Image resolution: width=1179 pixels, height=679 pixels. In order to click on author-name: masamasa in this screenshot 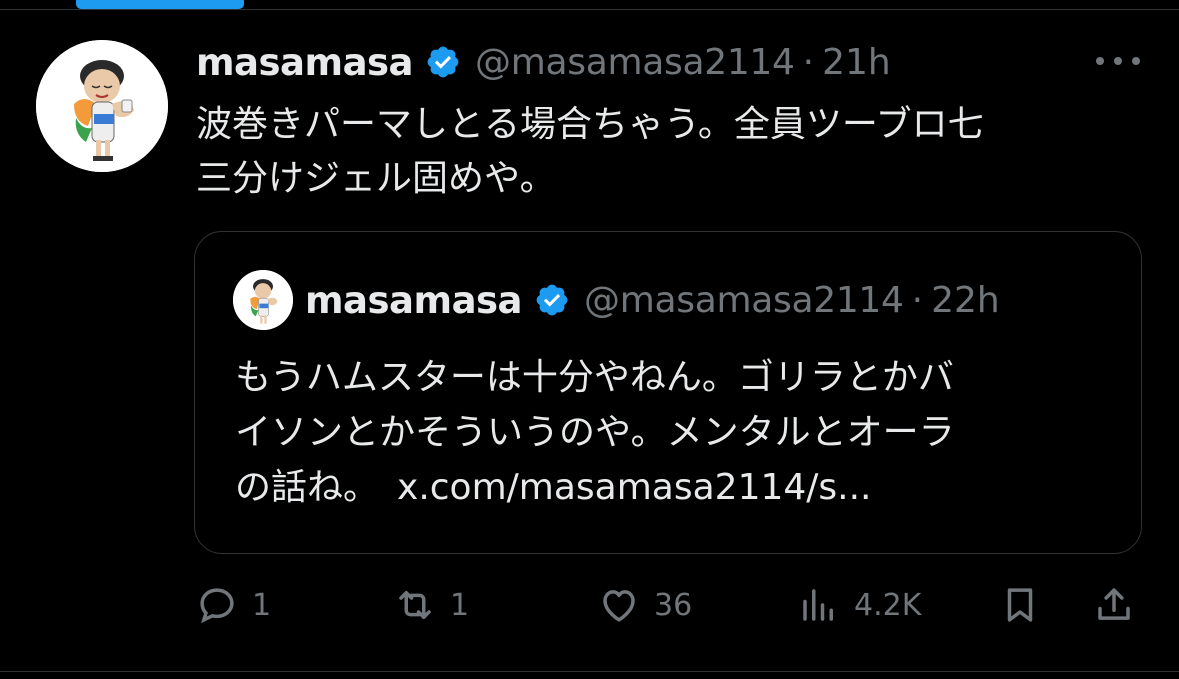, I will do `click(305, 62)`.